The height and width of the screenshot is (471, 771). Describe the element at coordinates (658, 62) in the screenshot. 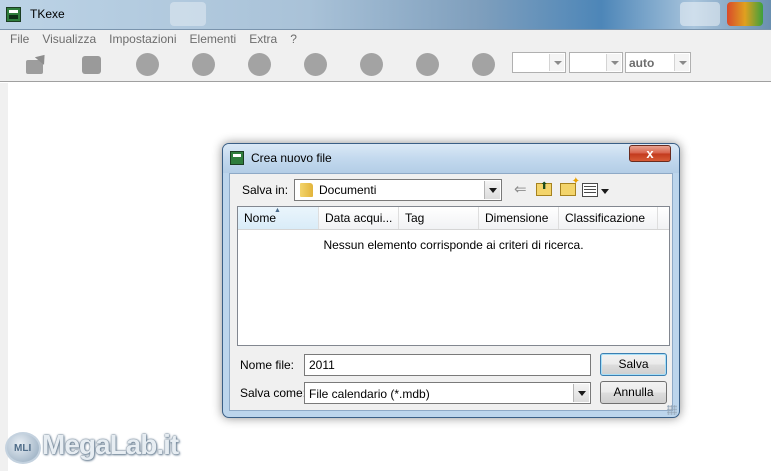

I see `zoom-combo: auto` at that location.